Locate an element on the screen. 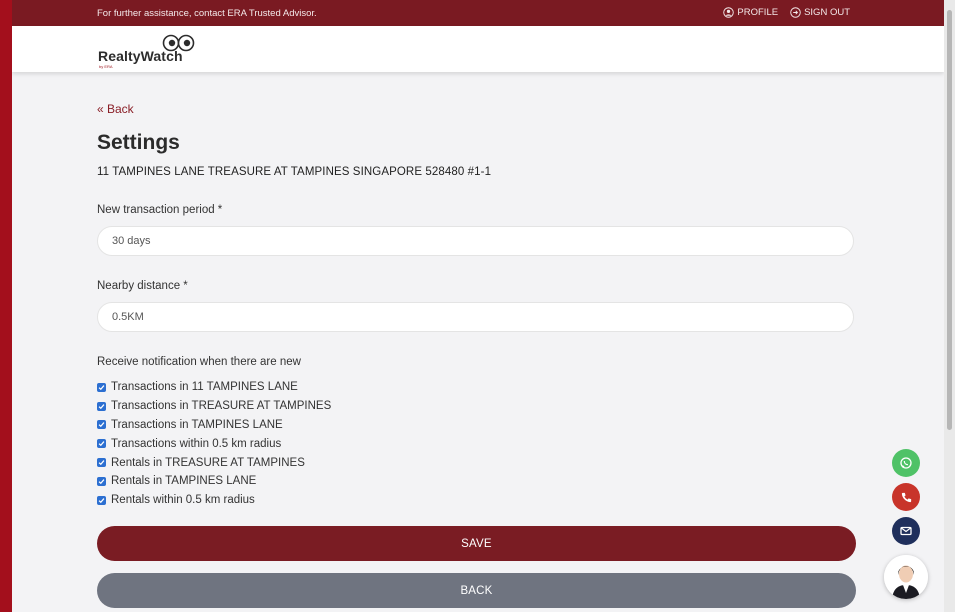 The width and height of the screenshot is (955, 612). notification-label: Rentals within 0.5 km radius is located at coordinates (183, 500).